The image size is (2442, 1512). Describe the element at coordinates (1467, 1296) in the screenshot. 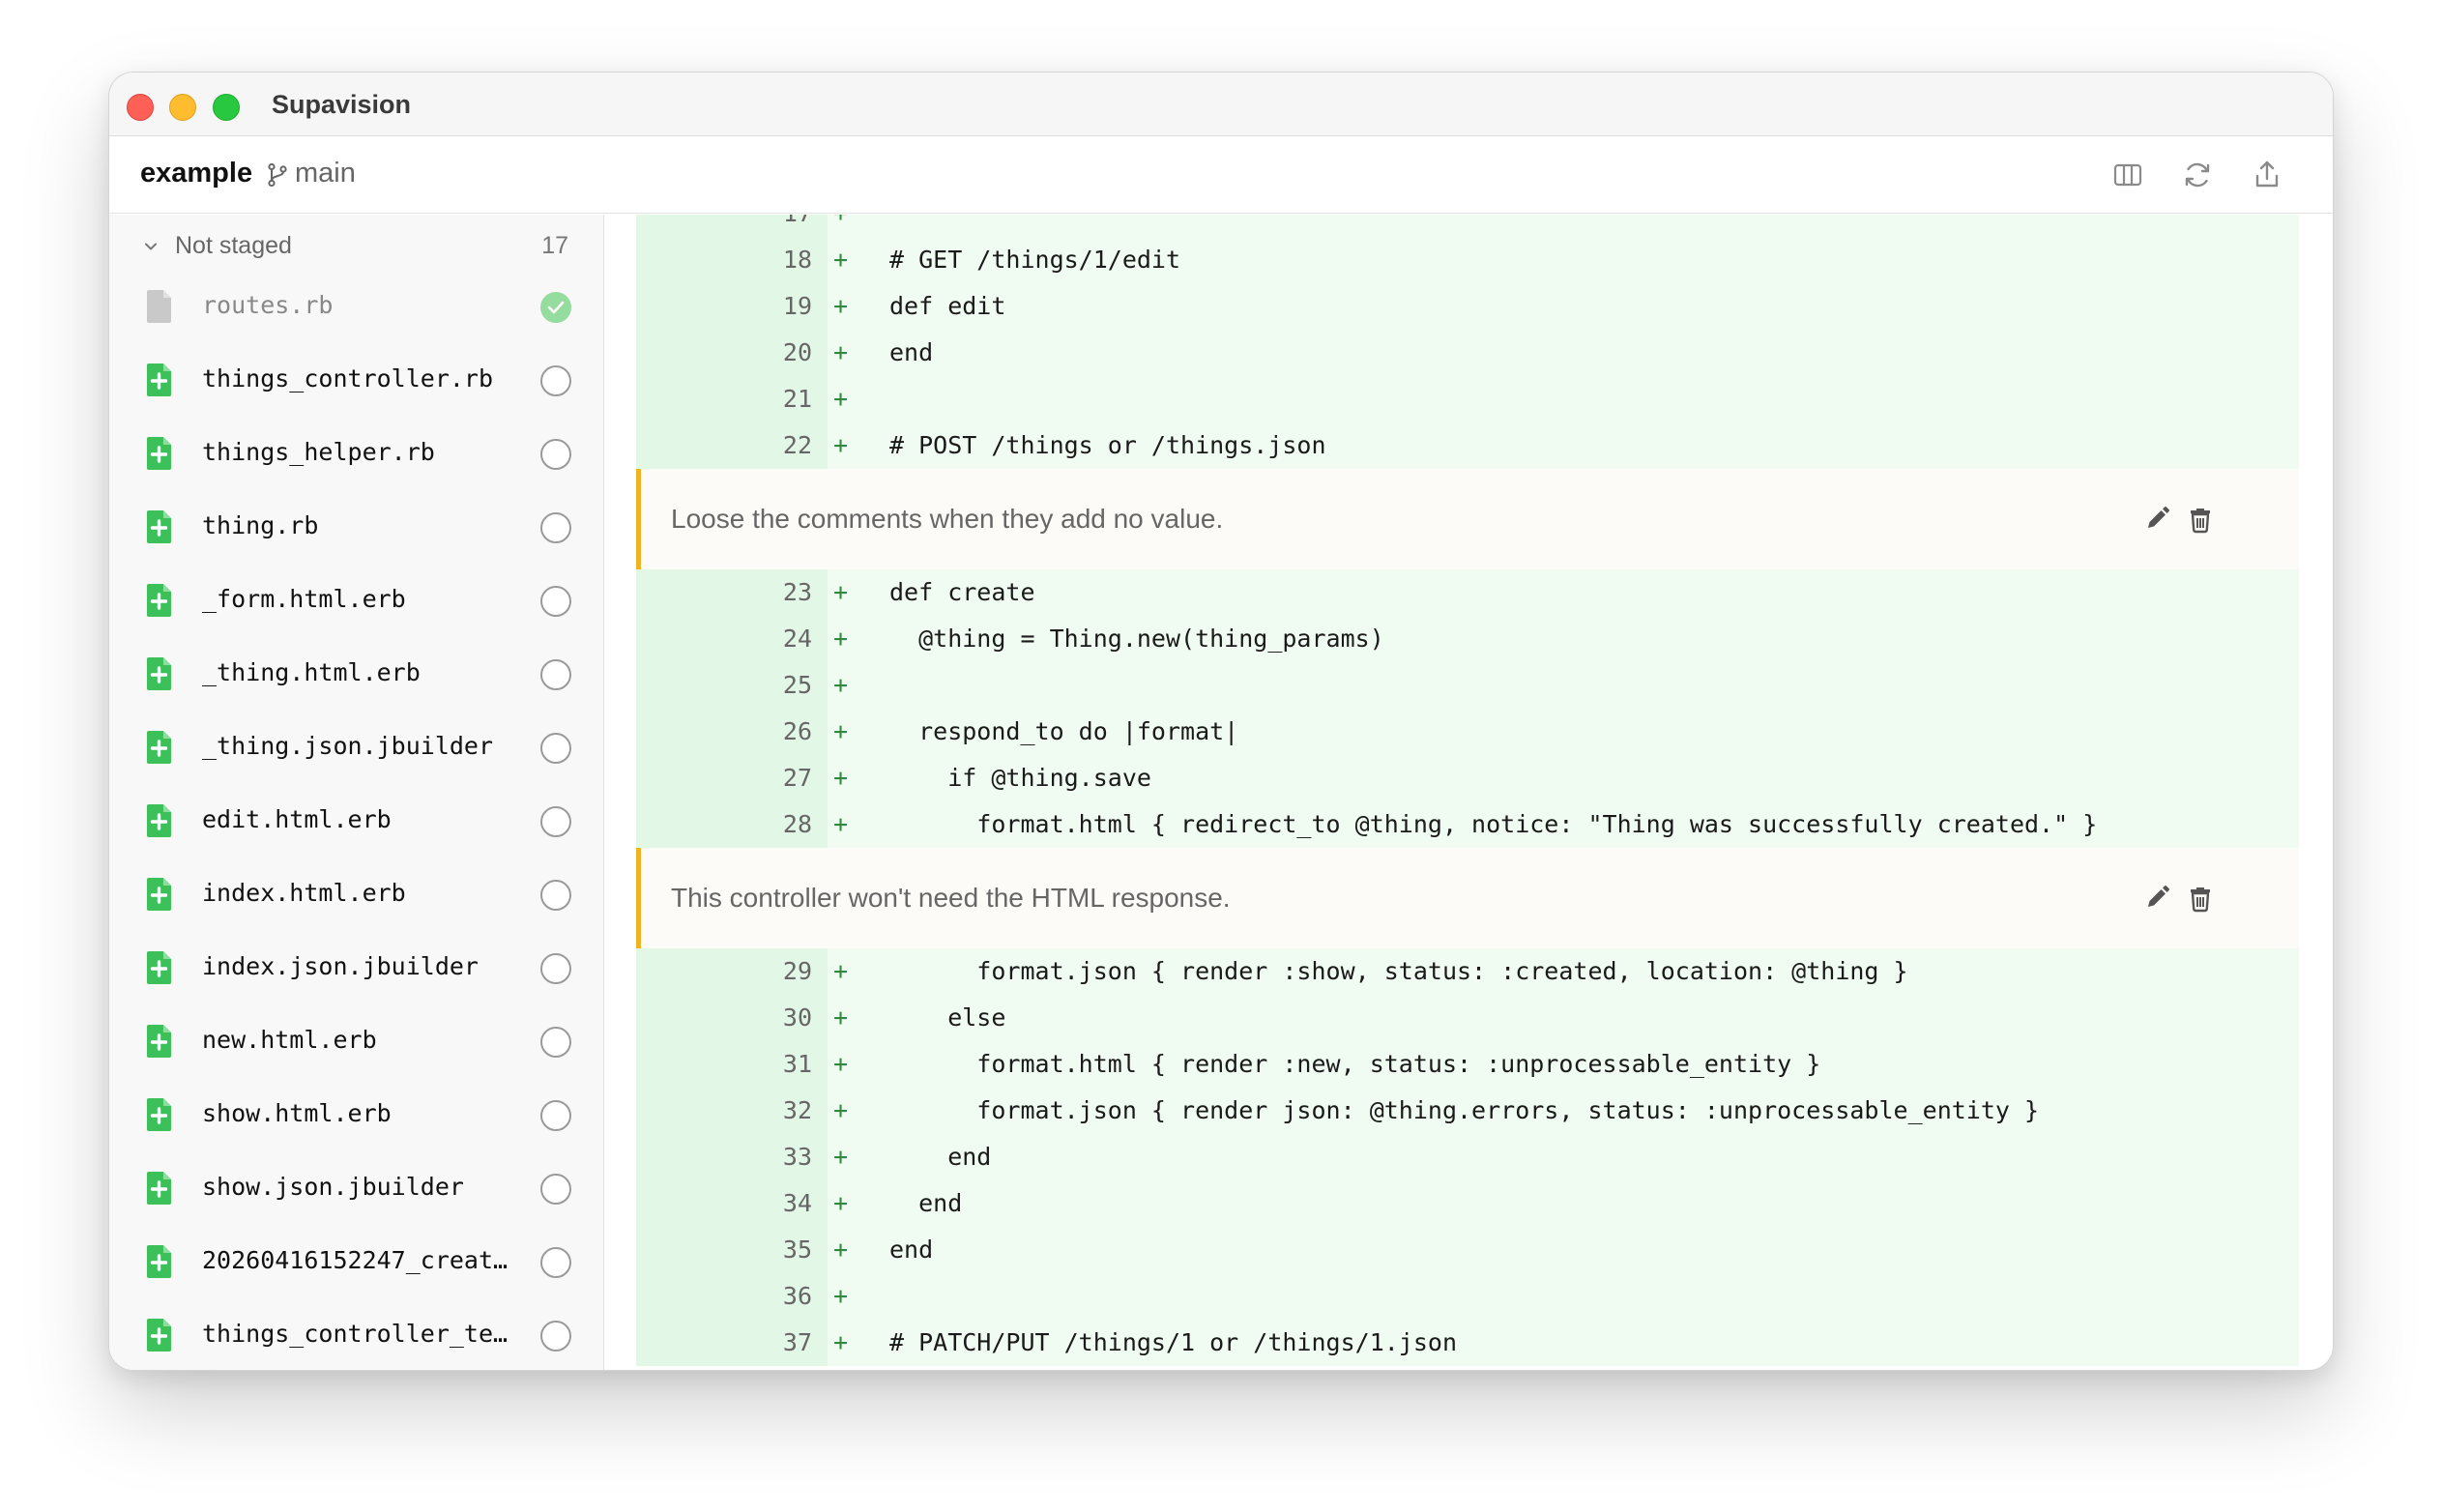

I see `diff-line: 36 +` at that location.